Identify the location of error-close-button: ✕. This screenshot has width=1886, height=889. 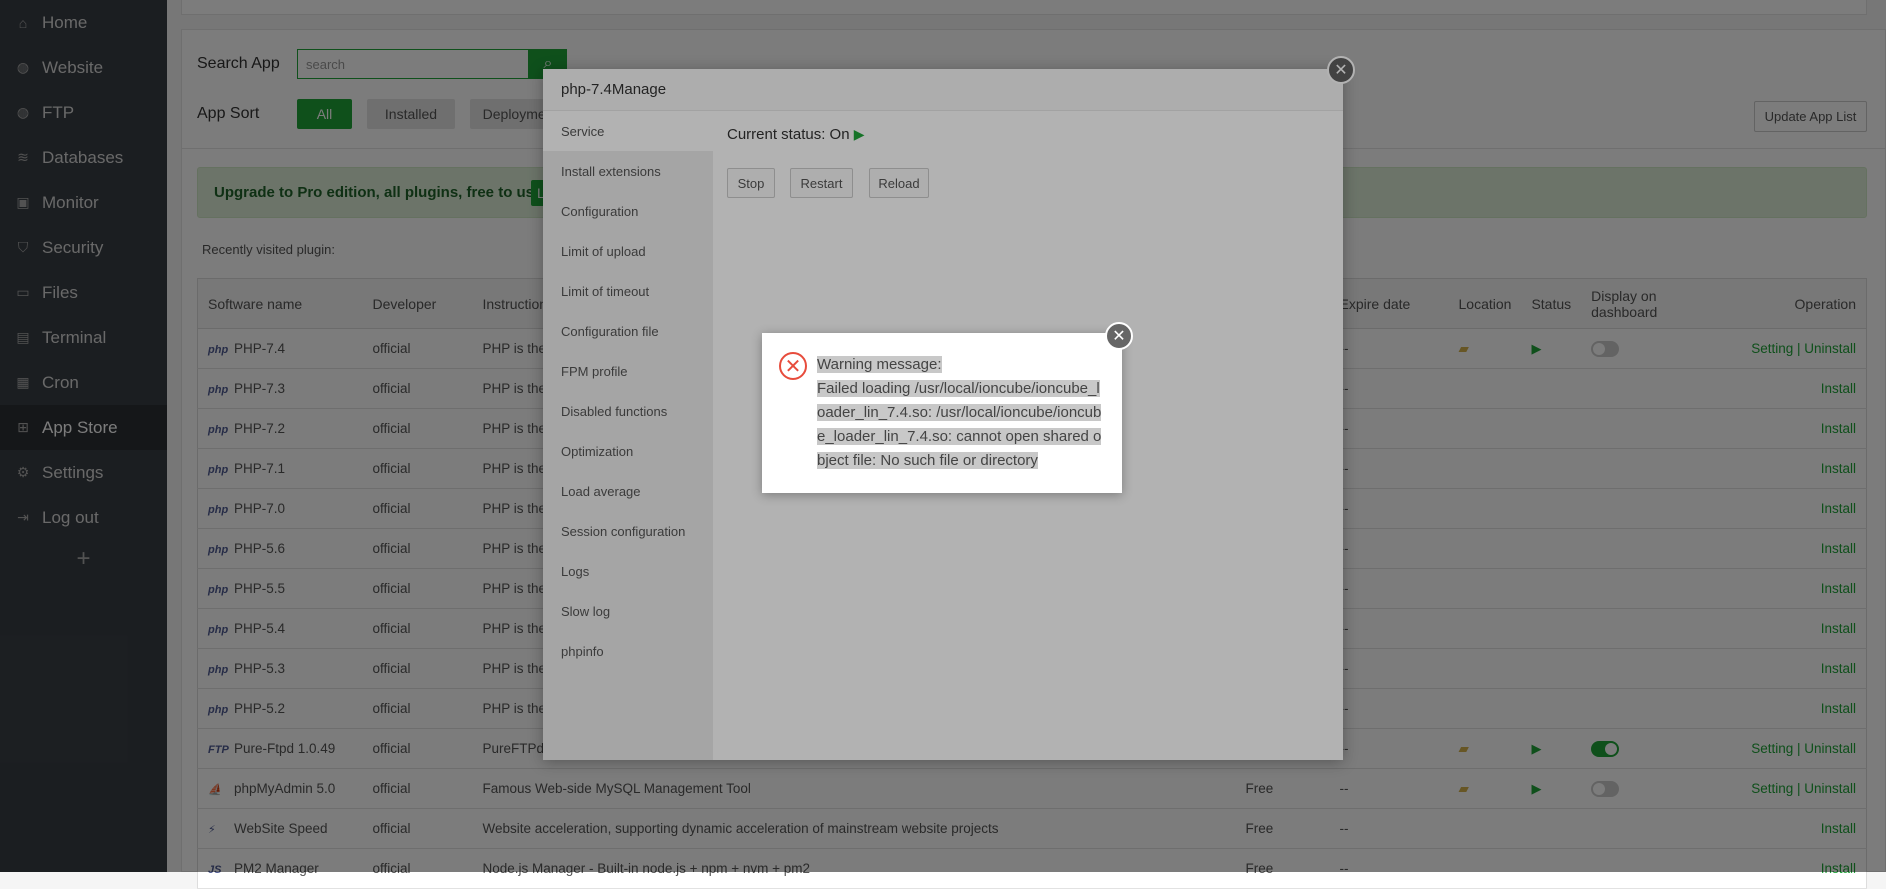
(1119, 336).